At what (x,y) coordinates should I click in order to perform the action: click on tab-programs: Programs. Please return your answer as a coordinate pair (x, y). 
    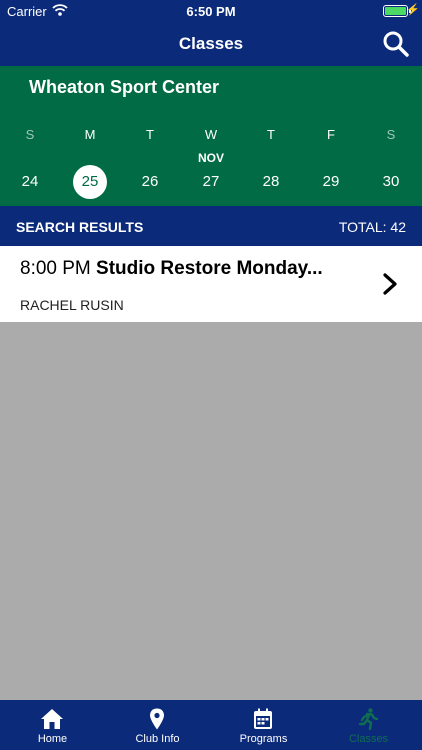
    Looking at the image, I should click on (263, 725).